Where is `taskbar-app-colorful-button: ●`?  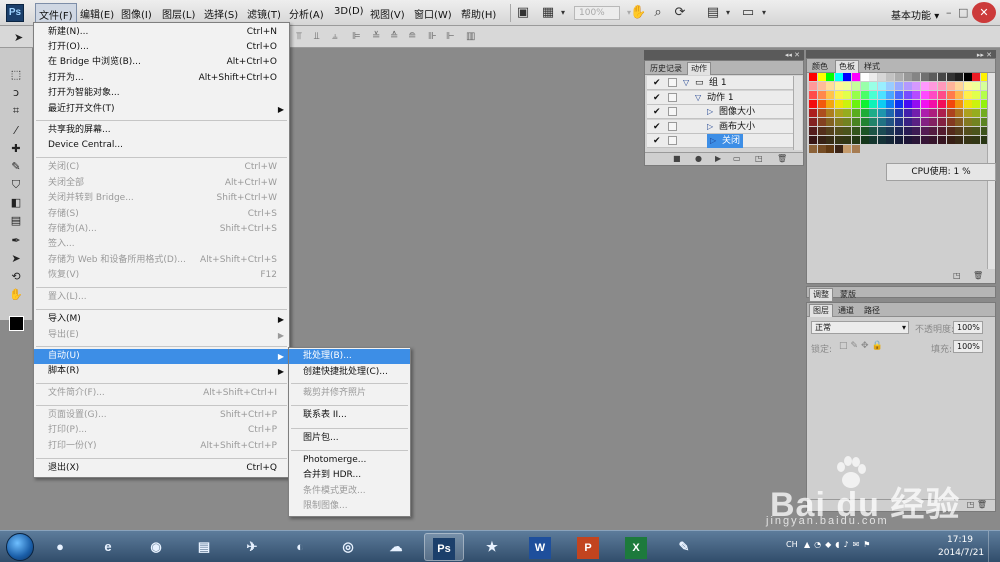
taskbar-app-colorful-button: ● is located at coordinates (60, 547).